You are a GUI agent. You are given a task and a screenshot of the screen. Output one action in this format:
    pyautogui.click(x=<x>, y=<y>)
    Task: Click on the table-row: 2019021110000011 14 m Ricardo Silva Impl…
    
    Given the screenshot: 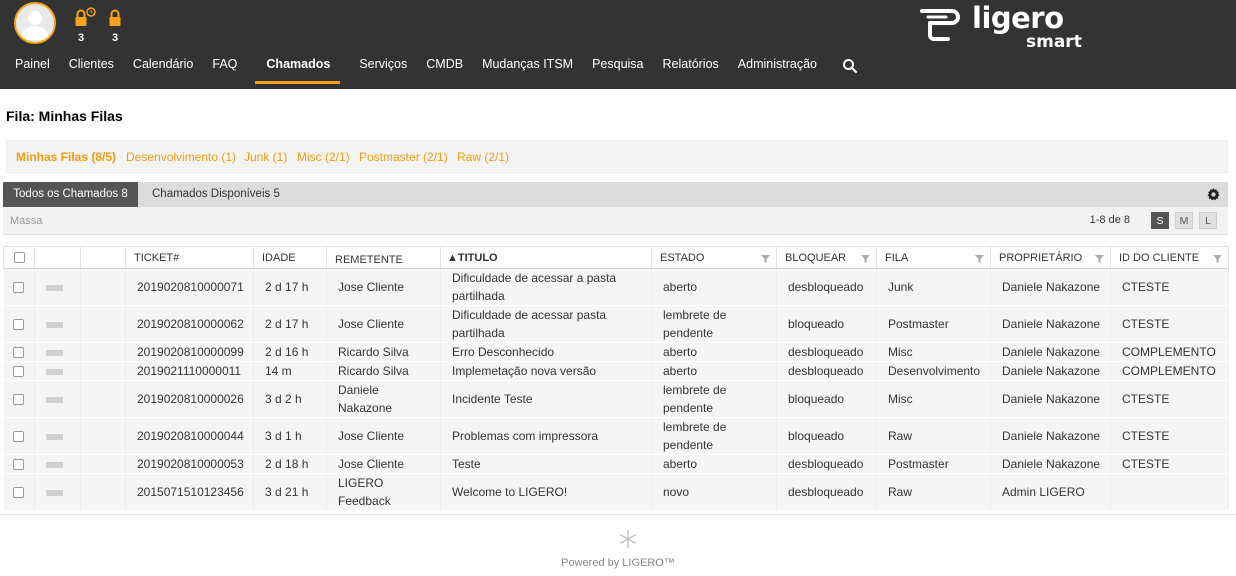 What is the action you would take?
    pyautogui.click(x=616, y=371)
    